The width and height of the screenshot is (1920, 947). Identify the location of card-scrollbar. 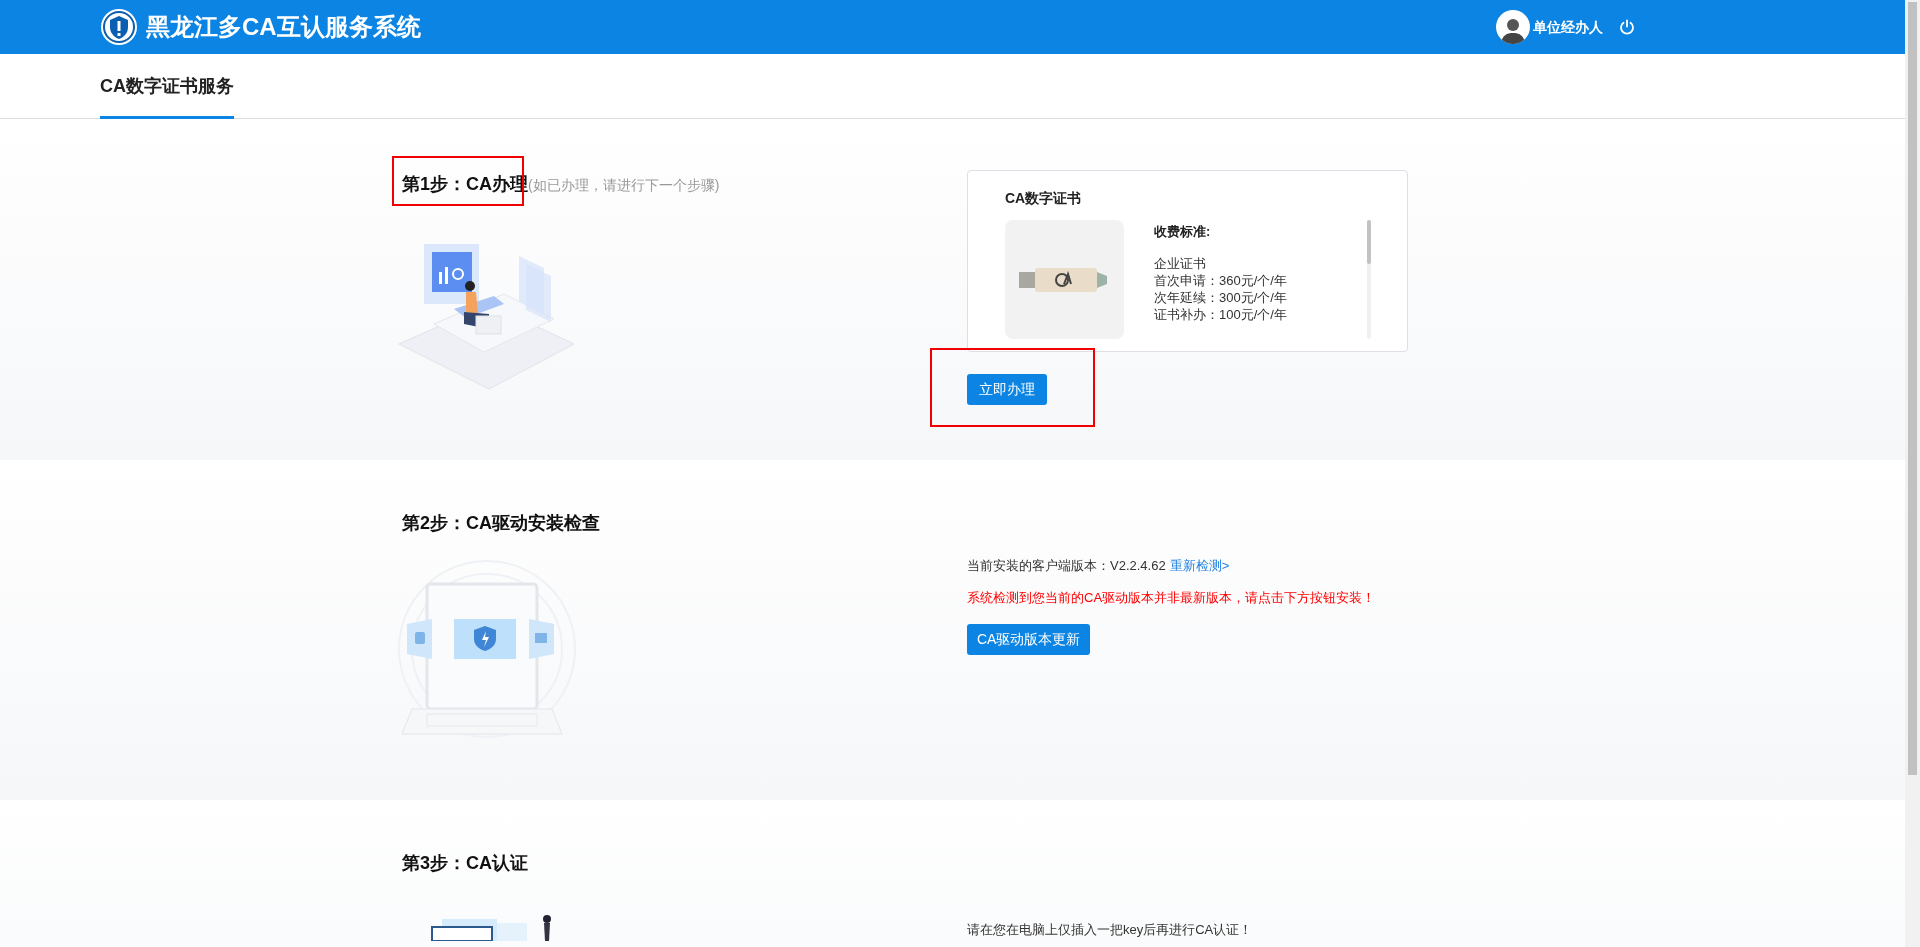
(1369, 279).